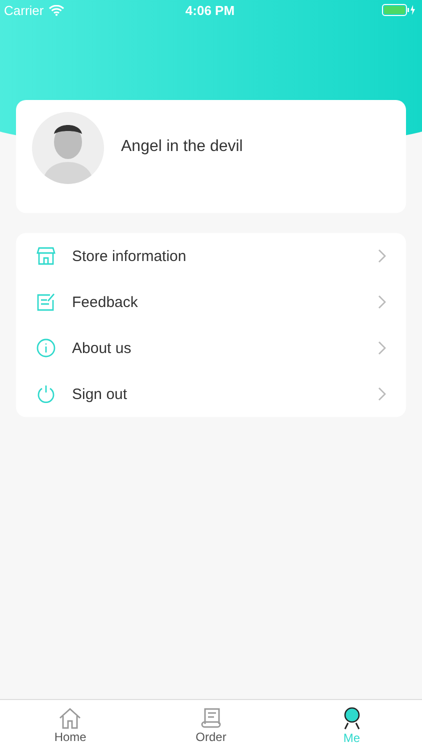  Describe the element at coordinates (399, 10) in the screenshot. I see `battery-icon` at that location.